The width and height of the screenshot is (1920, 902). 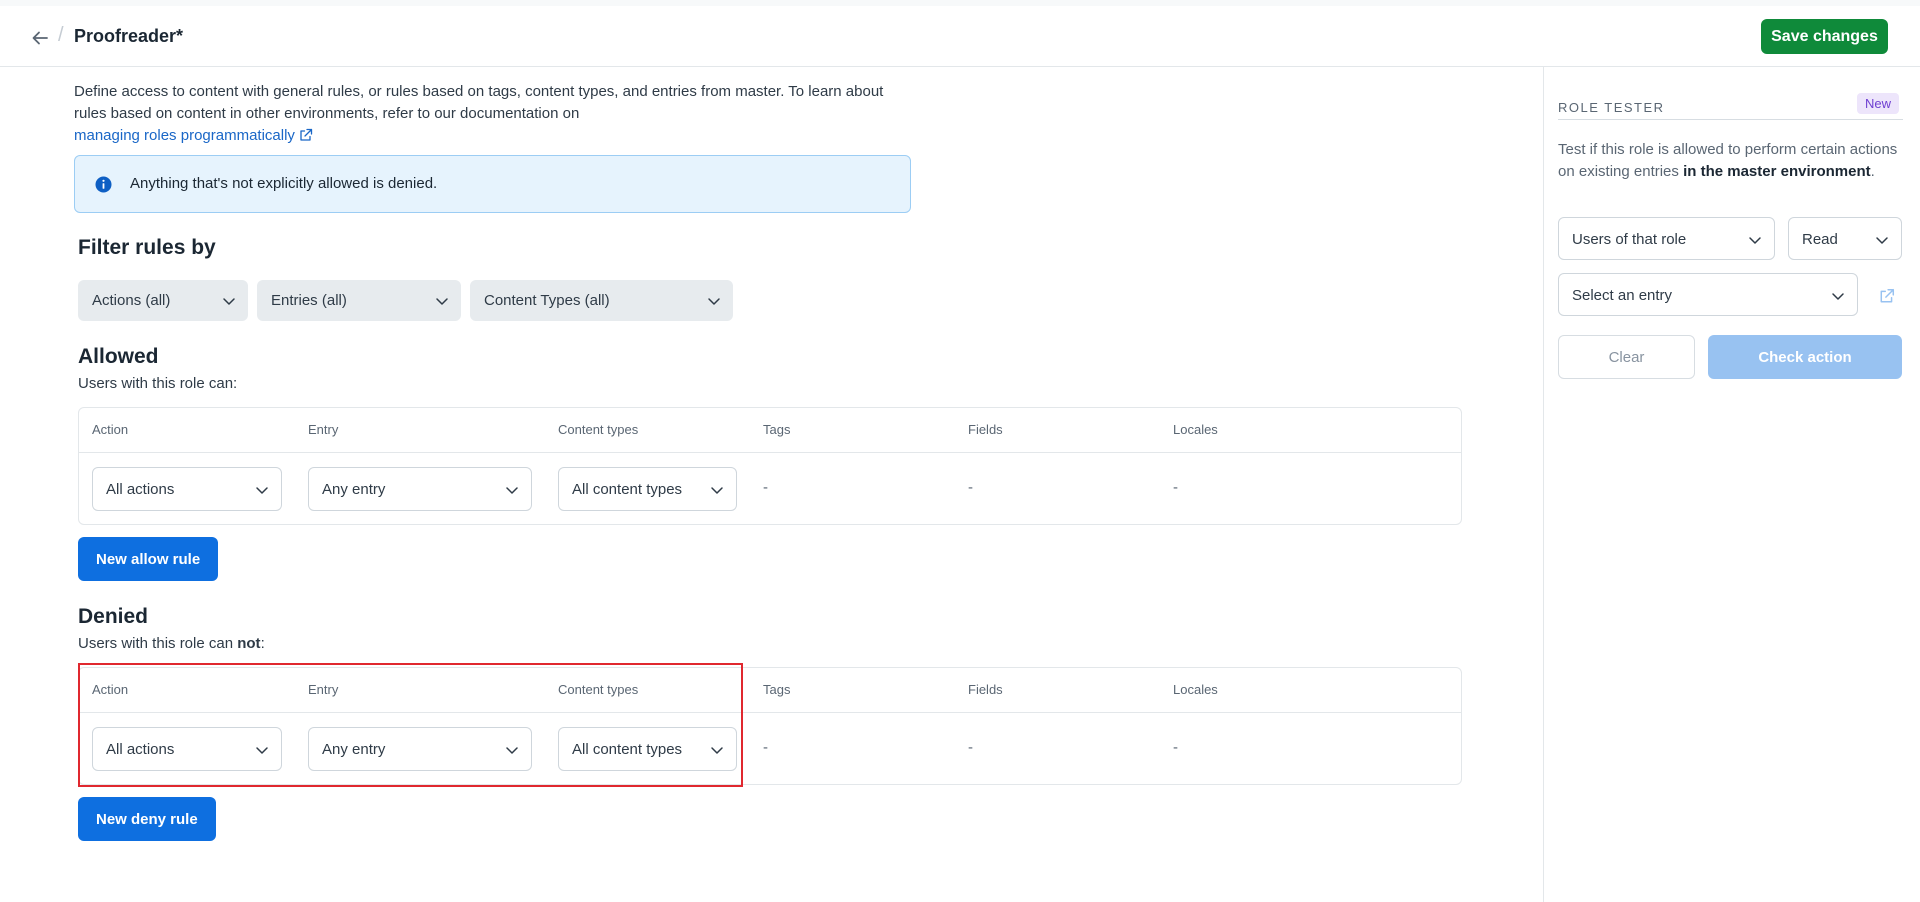 What do you see at coordinates (765, 747) in the screenshot?
I see `denied-tags-value: -` at bounding box center [765, 747].